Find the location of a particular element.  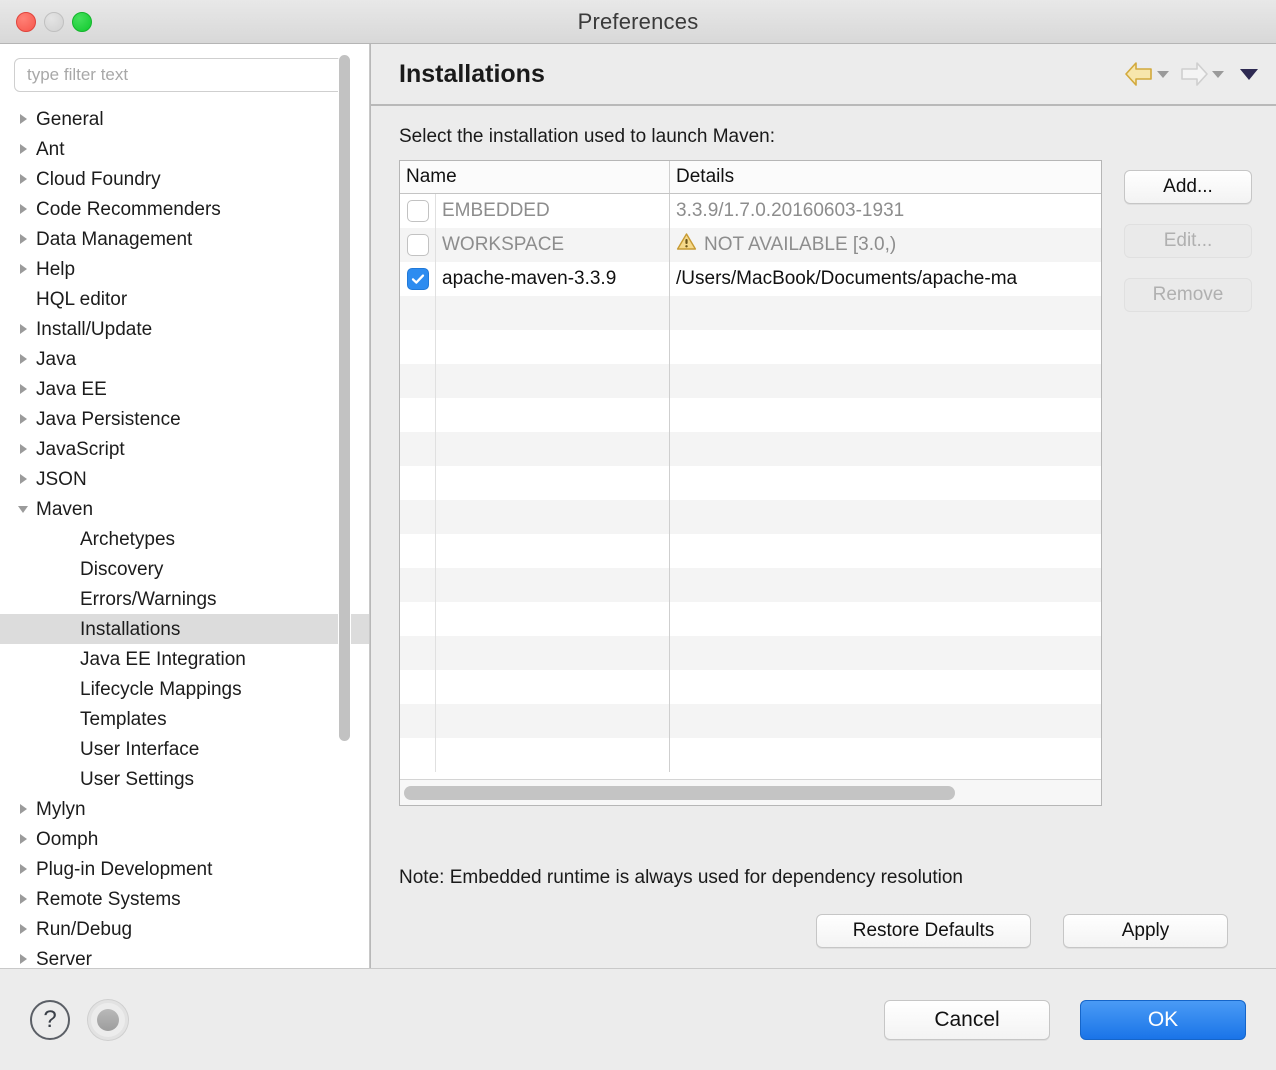

sidebar-item-code-recommenders: Code Recommenders is located at coordinates (184, 209).